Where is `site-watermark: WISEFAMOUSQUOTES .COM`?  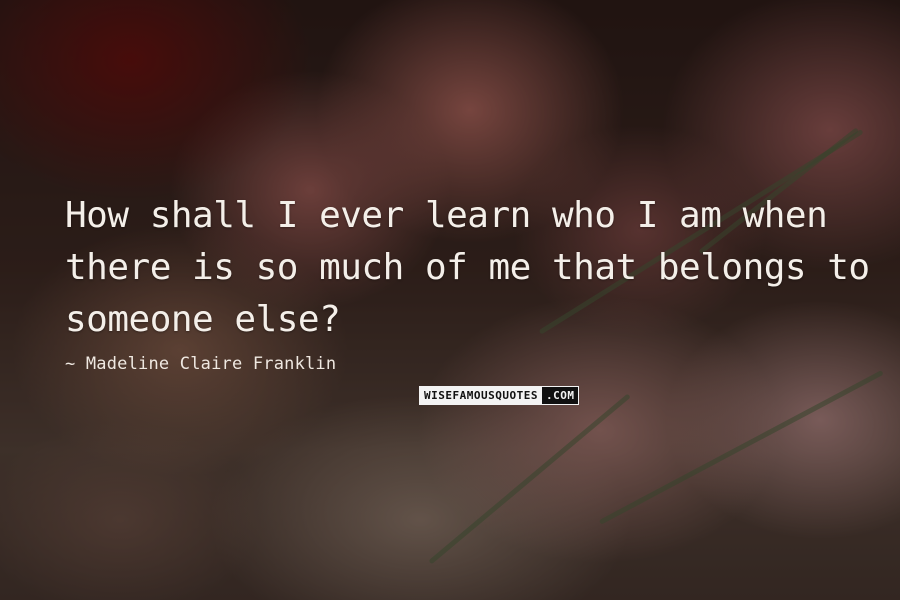 site-watermark: WISEFAMOUSQUOTES .COM is located at coordinates (499, 395).